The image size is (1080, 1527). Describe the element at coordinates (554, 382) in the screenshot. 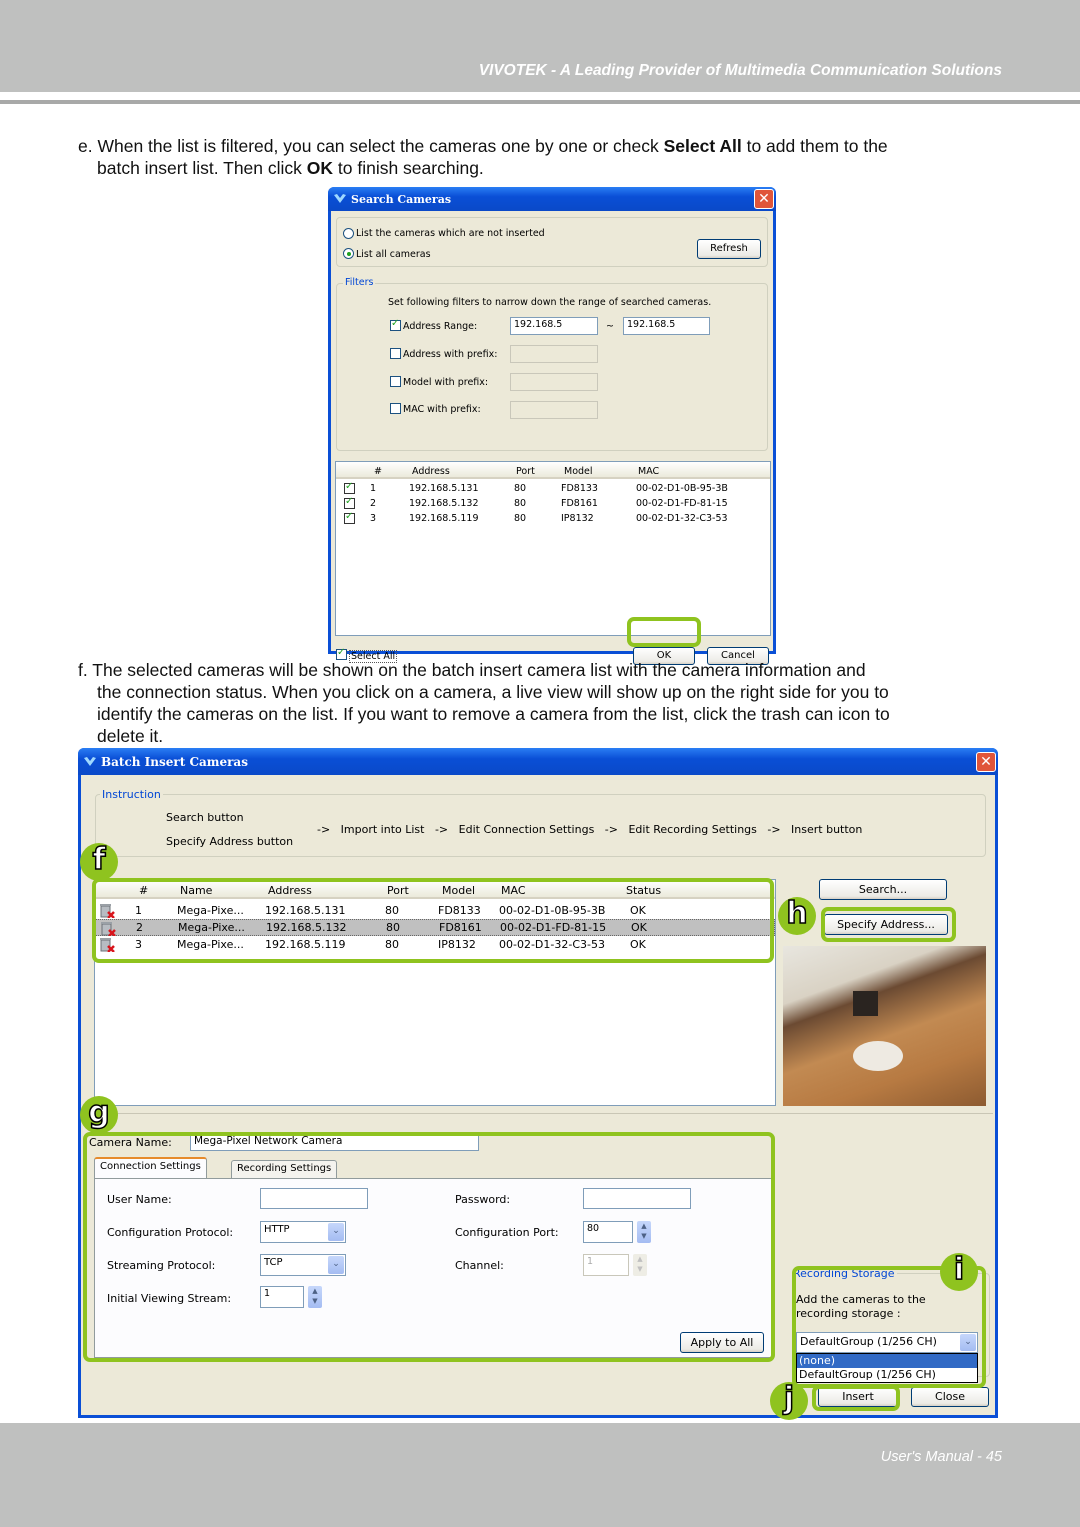

I see `model-prefix-input` at that location.